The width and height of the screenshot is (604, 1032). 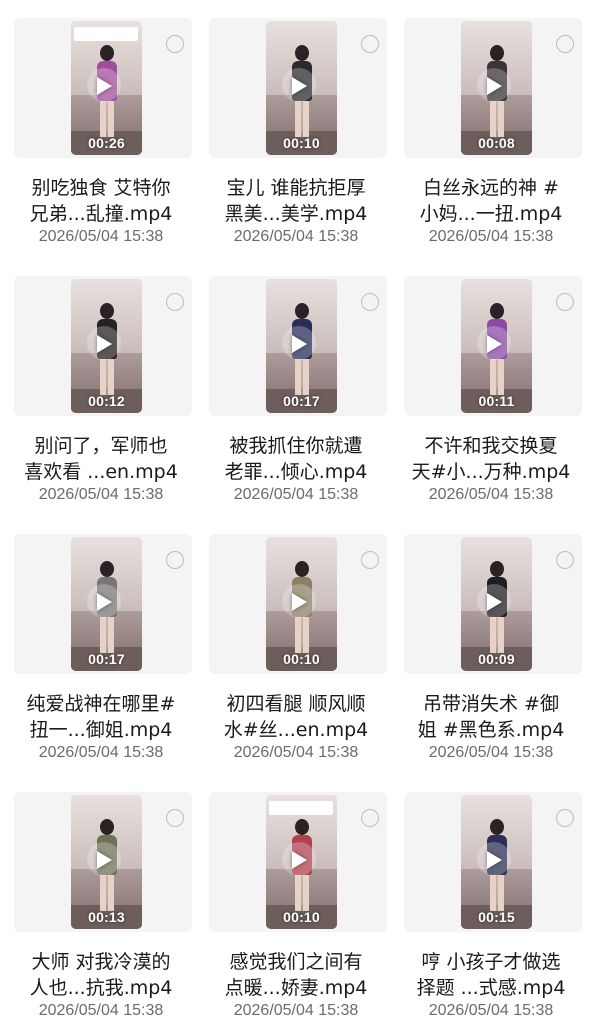 I want to click on video-thumbnail: 00:26, so click(x=106, y=88).